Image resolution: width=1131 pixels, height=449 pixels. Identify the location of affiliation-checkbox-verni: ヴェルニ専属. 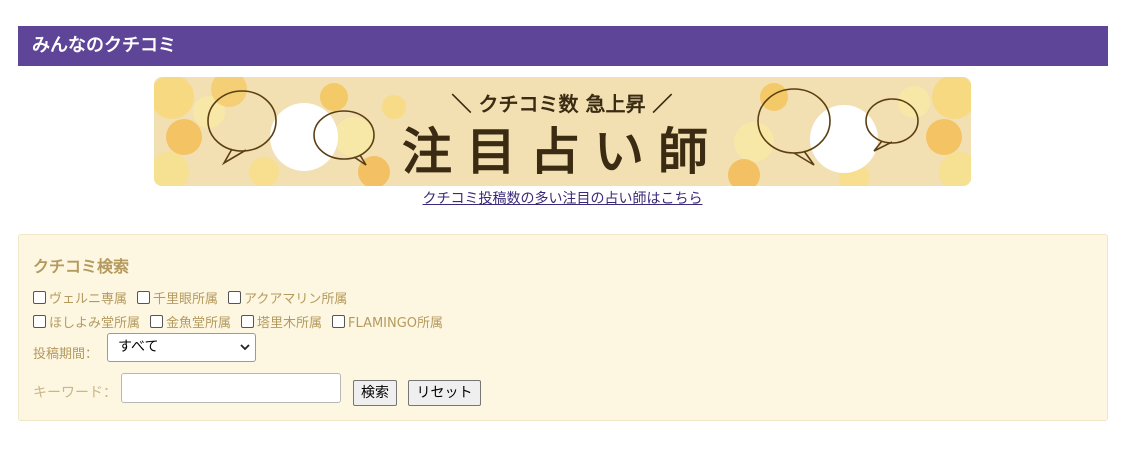
(80, 297).